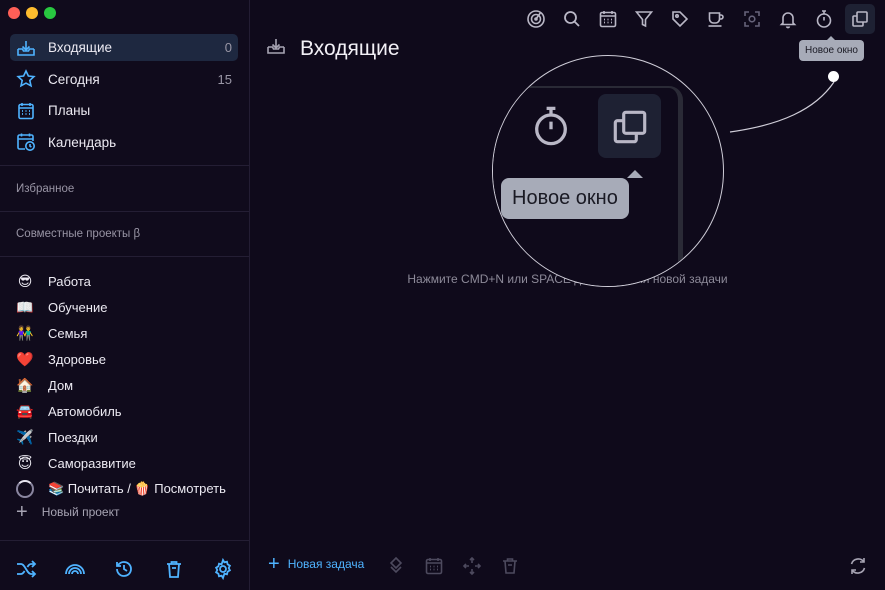 The image size is (885, 590). I want to click on minimize-window-button, so click(32, 13).